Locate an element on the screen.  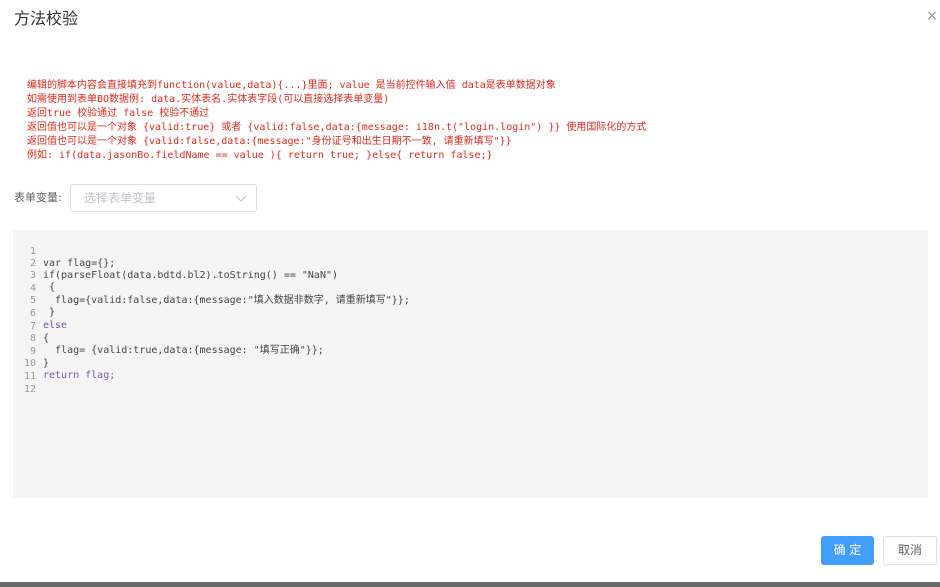
form-variable-label: 表单变量: is located at coordinates (38, 197).